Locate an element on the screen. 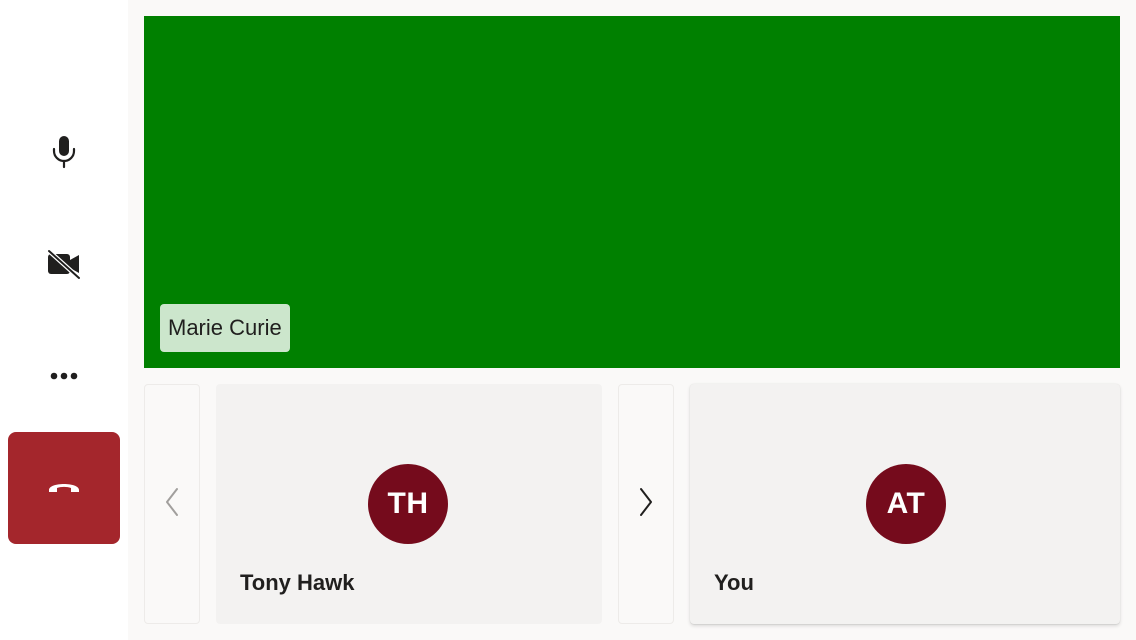 This screenshot has height=640, width=1136. microphone-icon is located at coordinates (64, 152).